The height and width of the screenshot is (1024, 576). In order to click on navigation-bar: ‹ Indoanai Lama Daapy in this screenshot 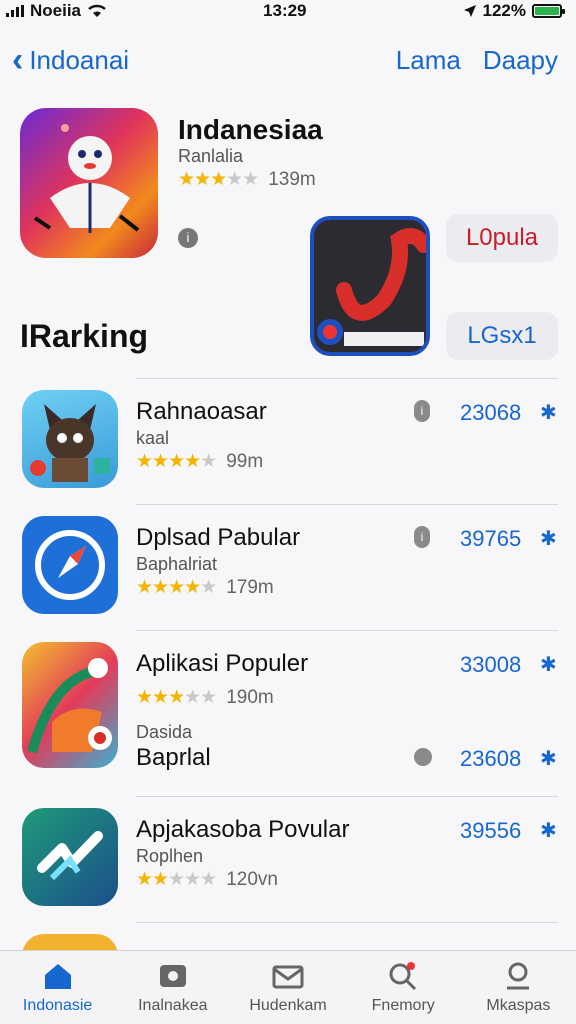, I will do `click(288, 60)`.